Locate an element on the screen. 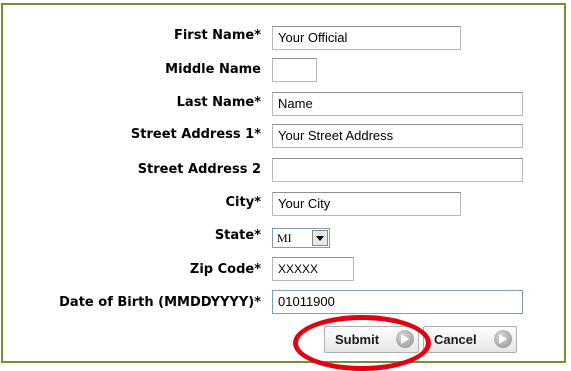 This screenshot has height=371, width=571. street-address-1-field: Your Street Address is located at coordinates (397, 136).